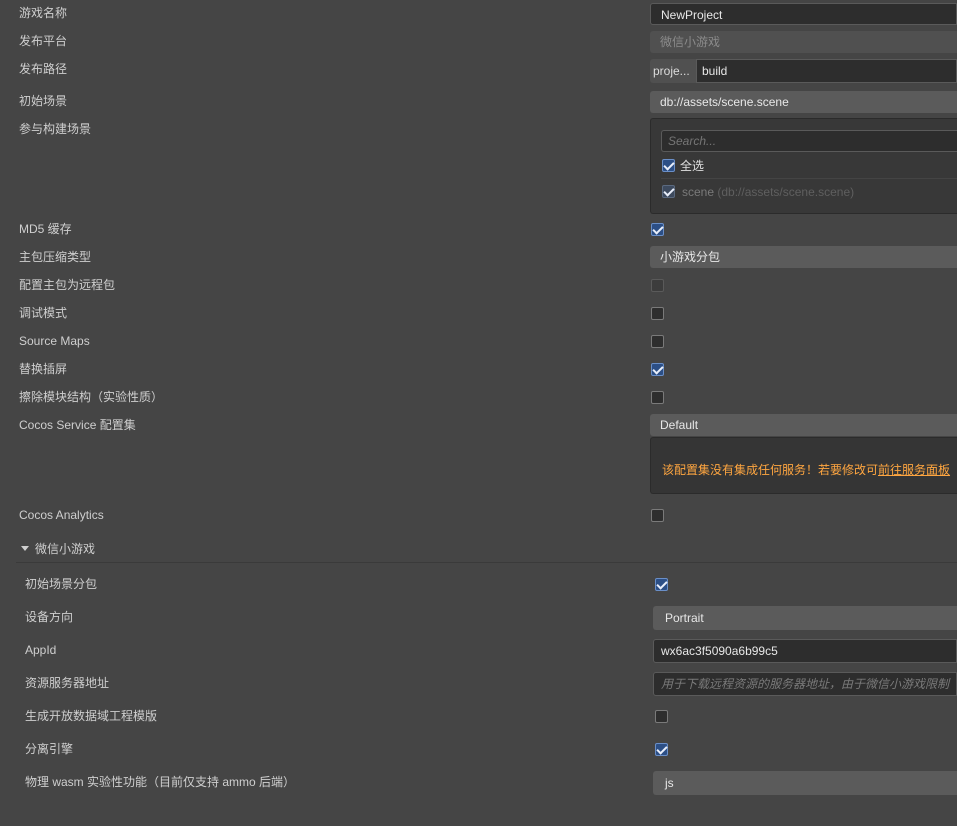 This screenshot has width=957, height=826. What do you see at coordinates (41, 650) in the screenshot?
I see `appid-label: AppId` at bounding box center [41, 650].